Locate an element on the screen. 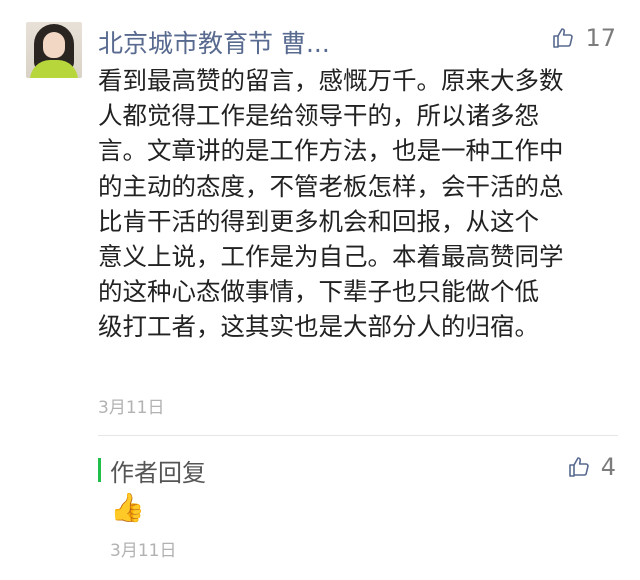  author-reply-label: 作者回复 is located at coordinates (158, 473).